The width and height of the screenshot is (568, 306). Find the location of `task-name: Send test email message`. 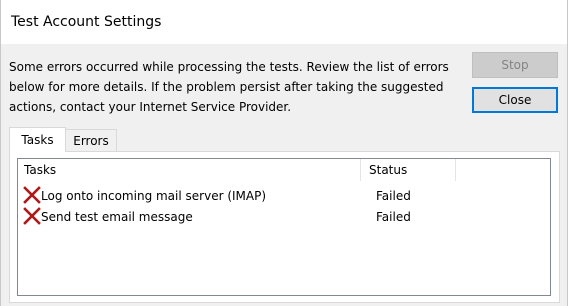

task-name: Send test email message is located at coordinates (117, 216).